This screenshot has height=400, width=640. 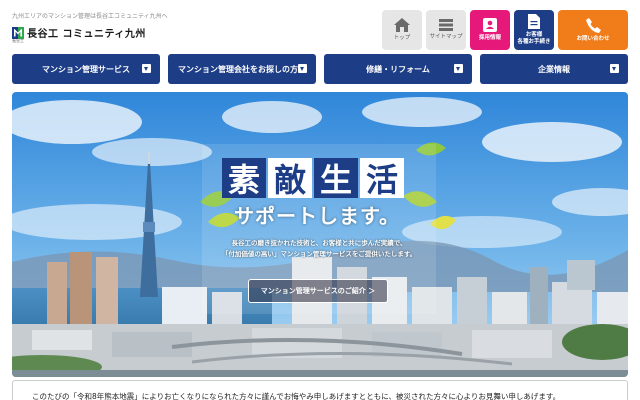 I want to click on sitemap-button-label: サイトマップ, so click(x=446, y=37).